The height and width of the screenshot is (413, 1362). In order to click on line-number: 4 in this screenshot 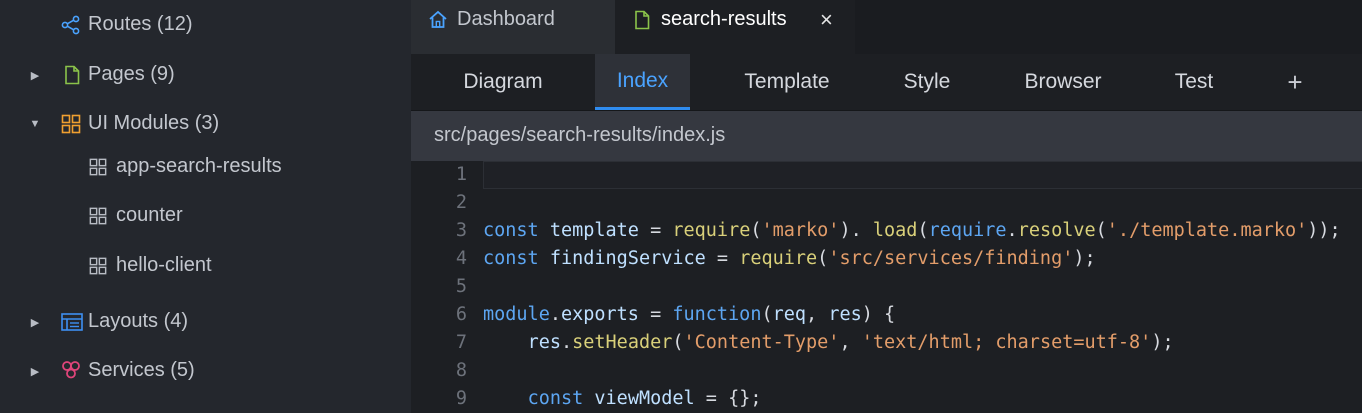, I will do `click(461, 258)`.